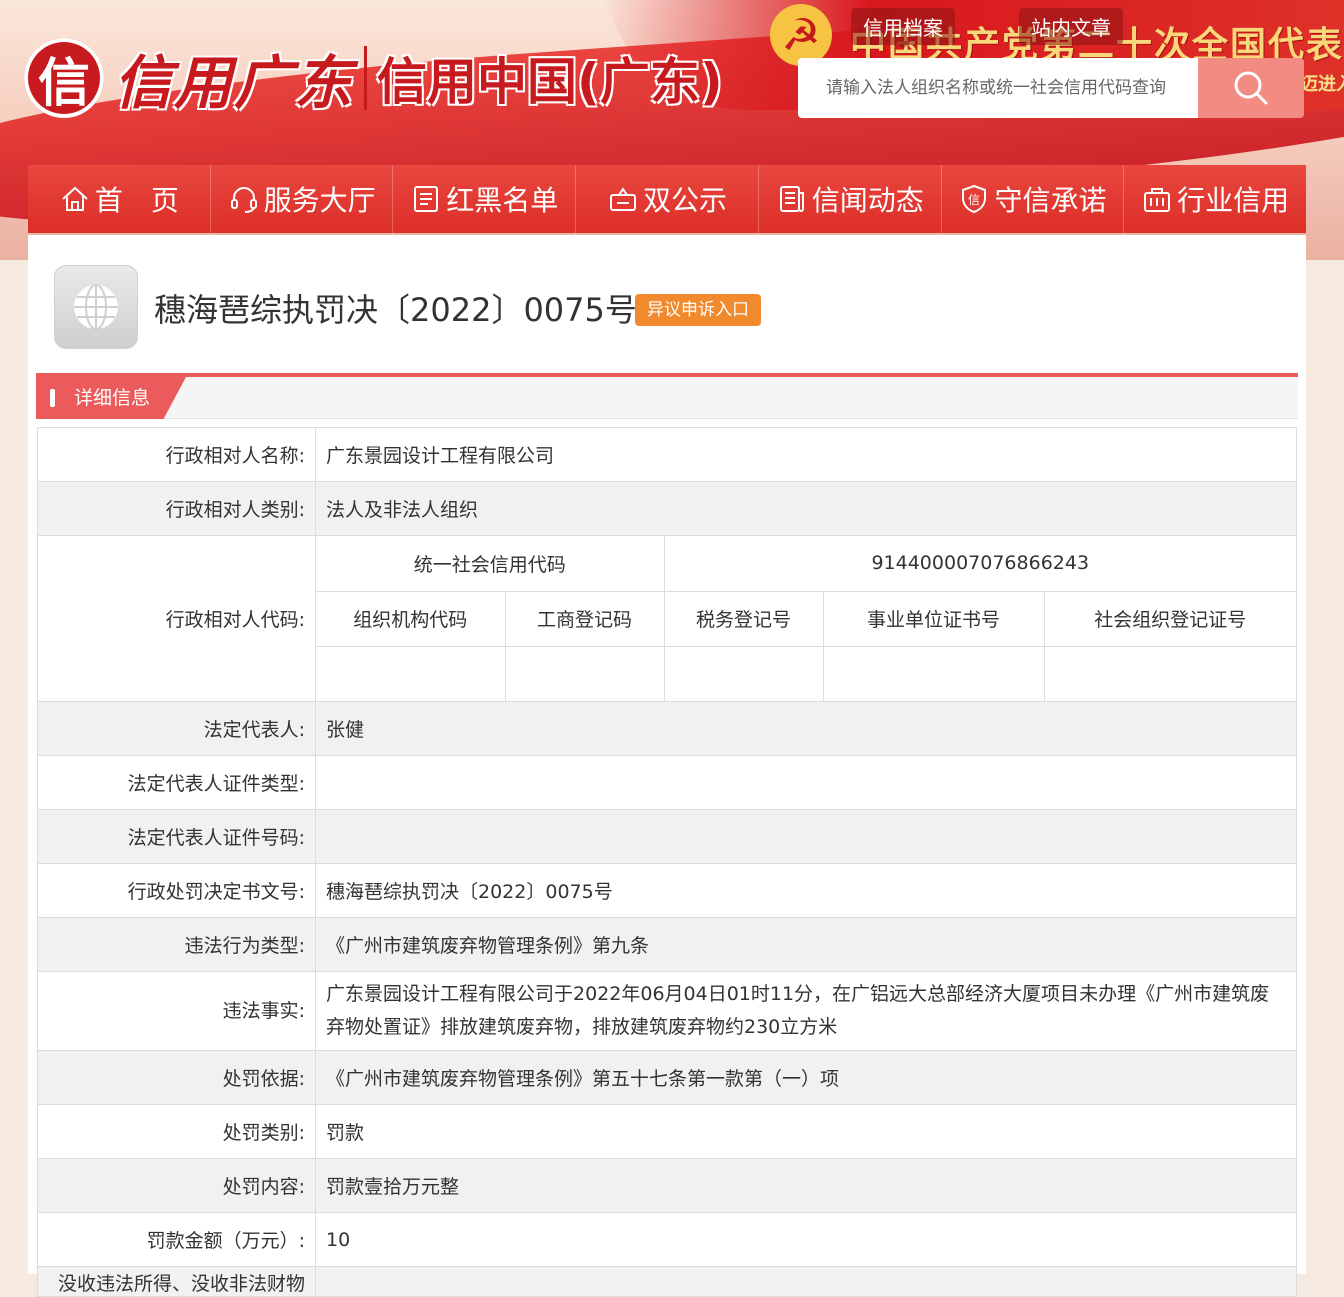 This screenshot has height=1297, width=1344. I want to click on page-title: 穗海琶综执罚决〔2022〕0075号, so click(395, 310).